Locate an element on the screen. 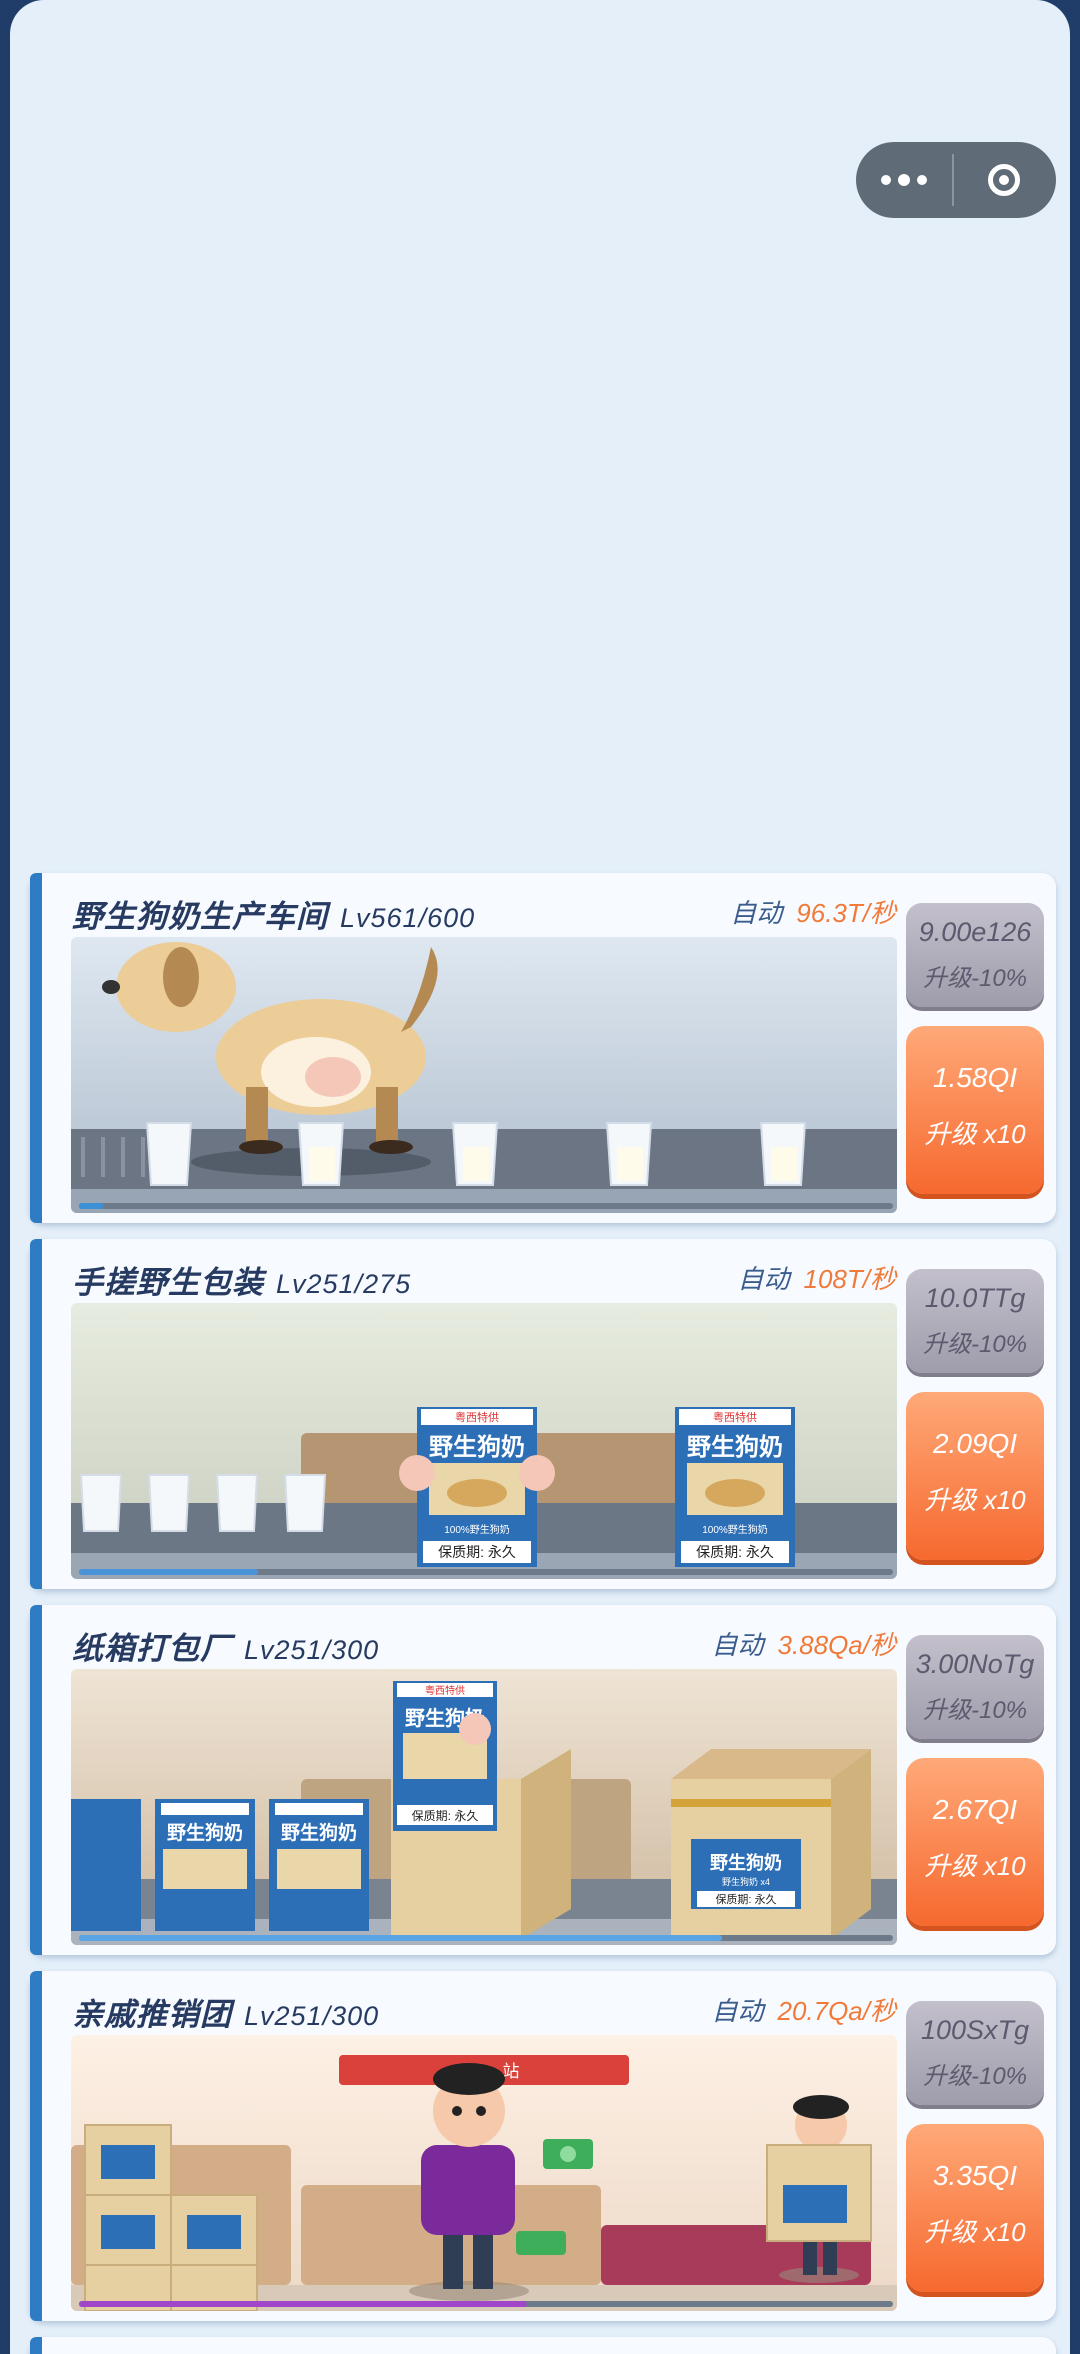  card-level: Lv561/600 is located at coordinates (408, 918).